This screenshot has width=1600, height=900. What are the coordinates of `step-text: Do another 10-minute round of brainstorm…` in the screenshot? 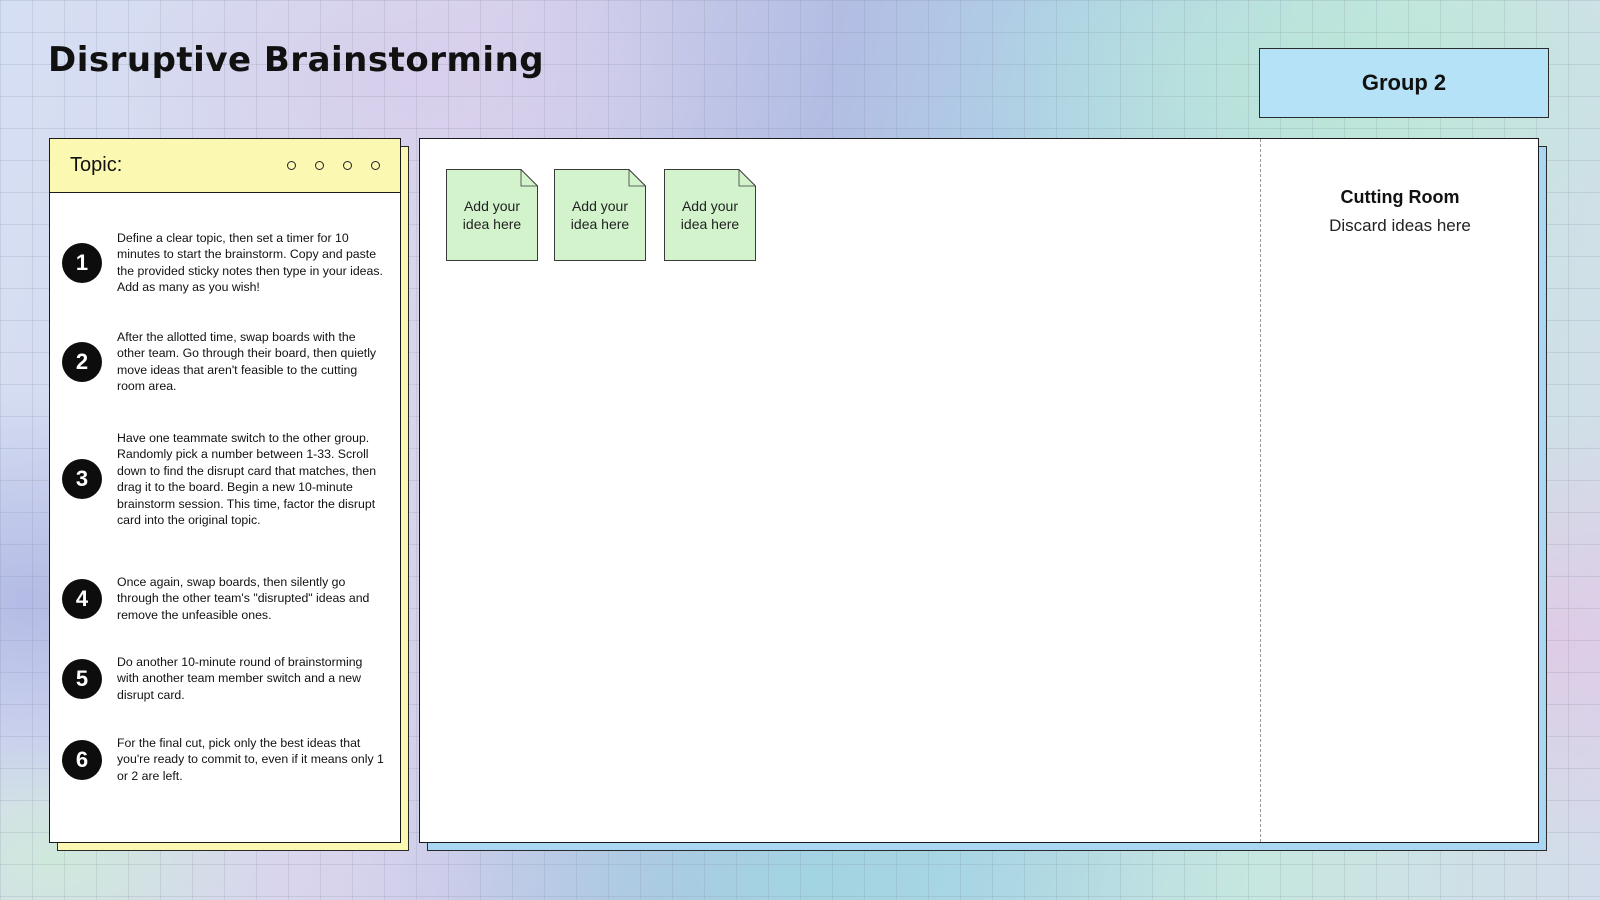 It's located at (240, 678).